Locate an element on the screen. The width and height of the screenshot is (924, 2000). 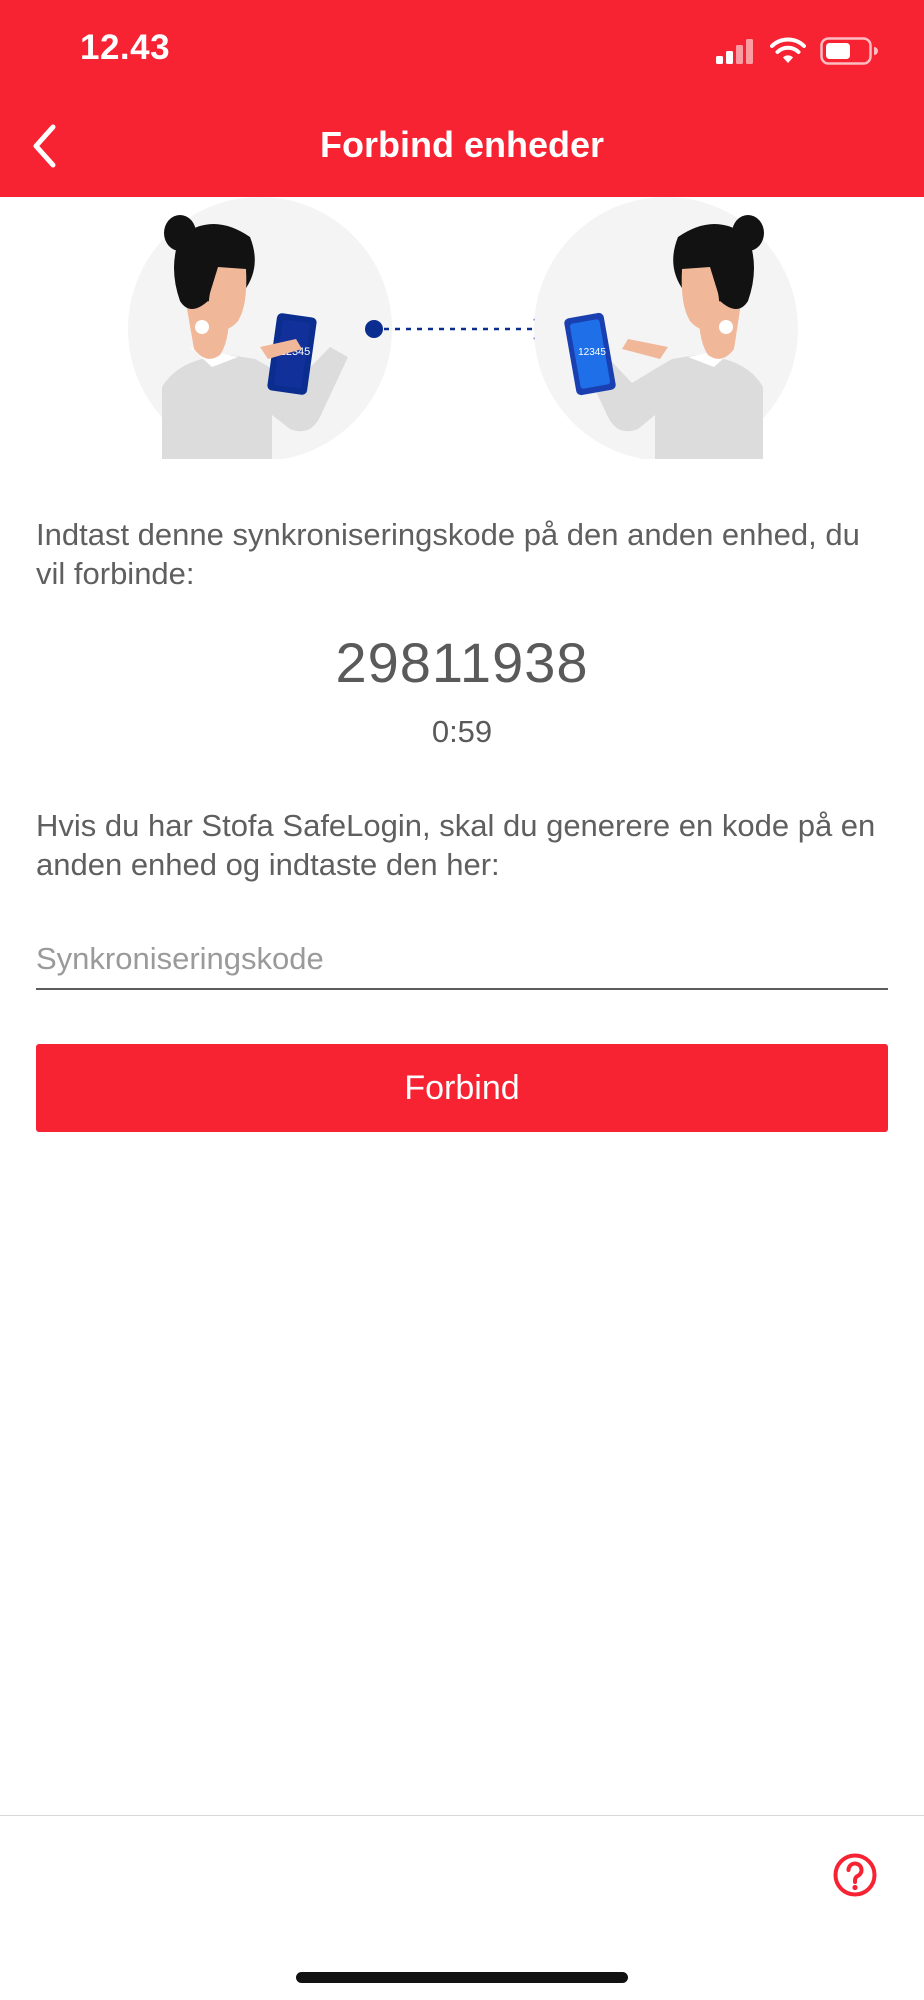
right-person-illustration: 12345 is located at coordinates (666, 328).